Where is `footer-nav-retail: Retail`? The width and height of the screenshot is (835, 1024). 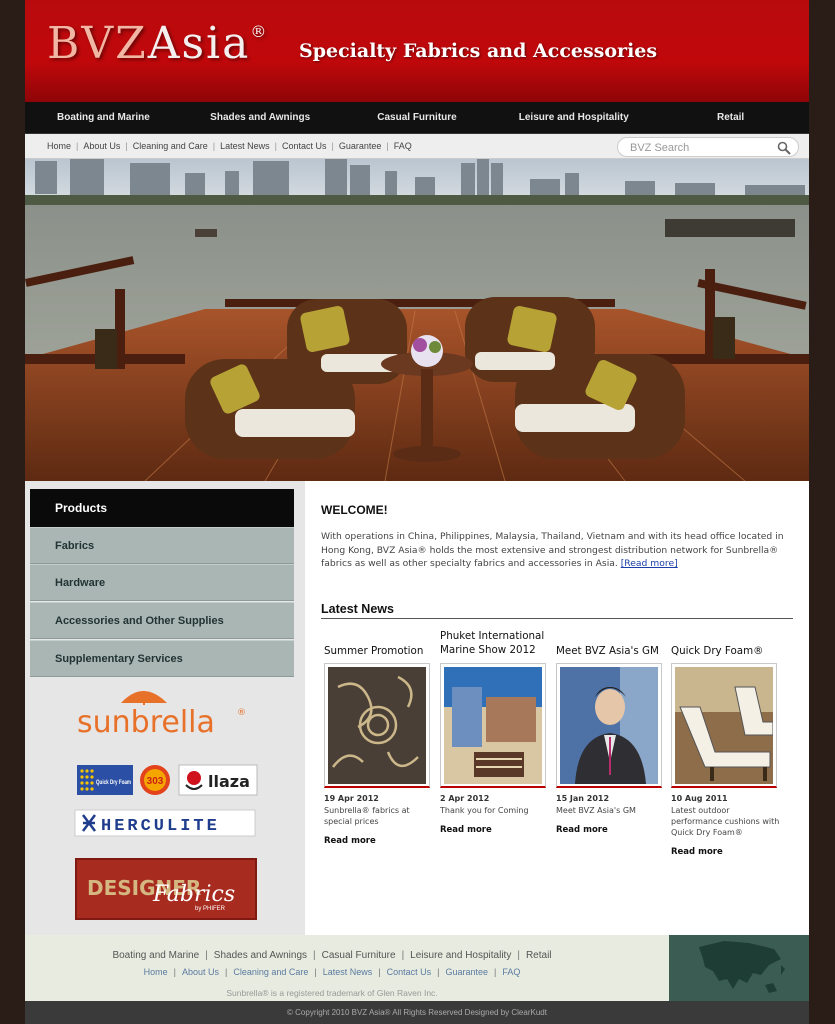
footer-nav-retail: Retail is located at coordinates (539, 955).